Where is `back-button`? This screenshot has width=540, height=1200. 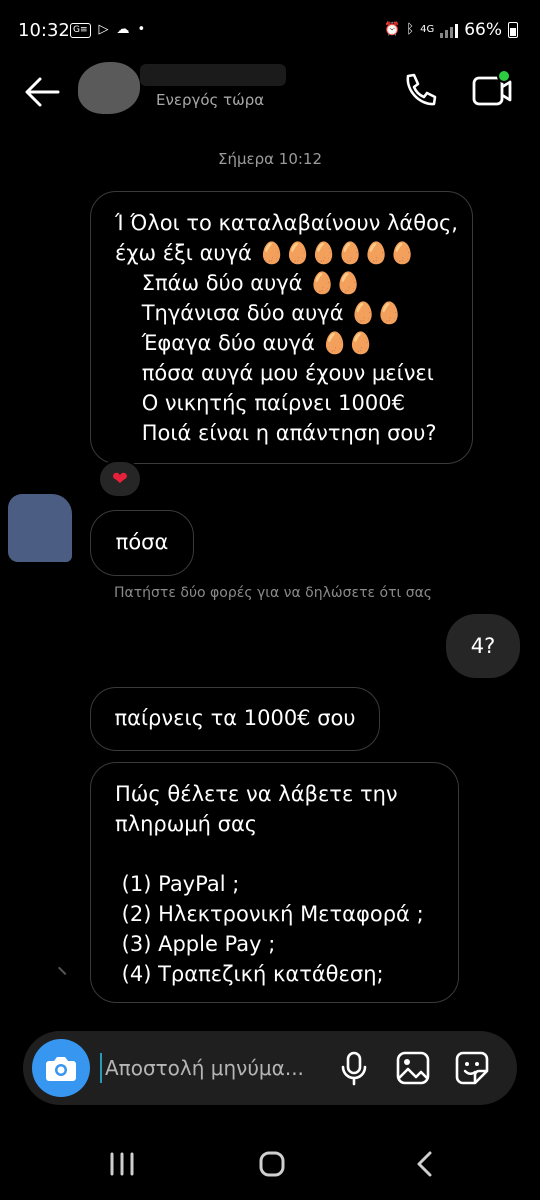 back-button is located at coordinates (42, 92).